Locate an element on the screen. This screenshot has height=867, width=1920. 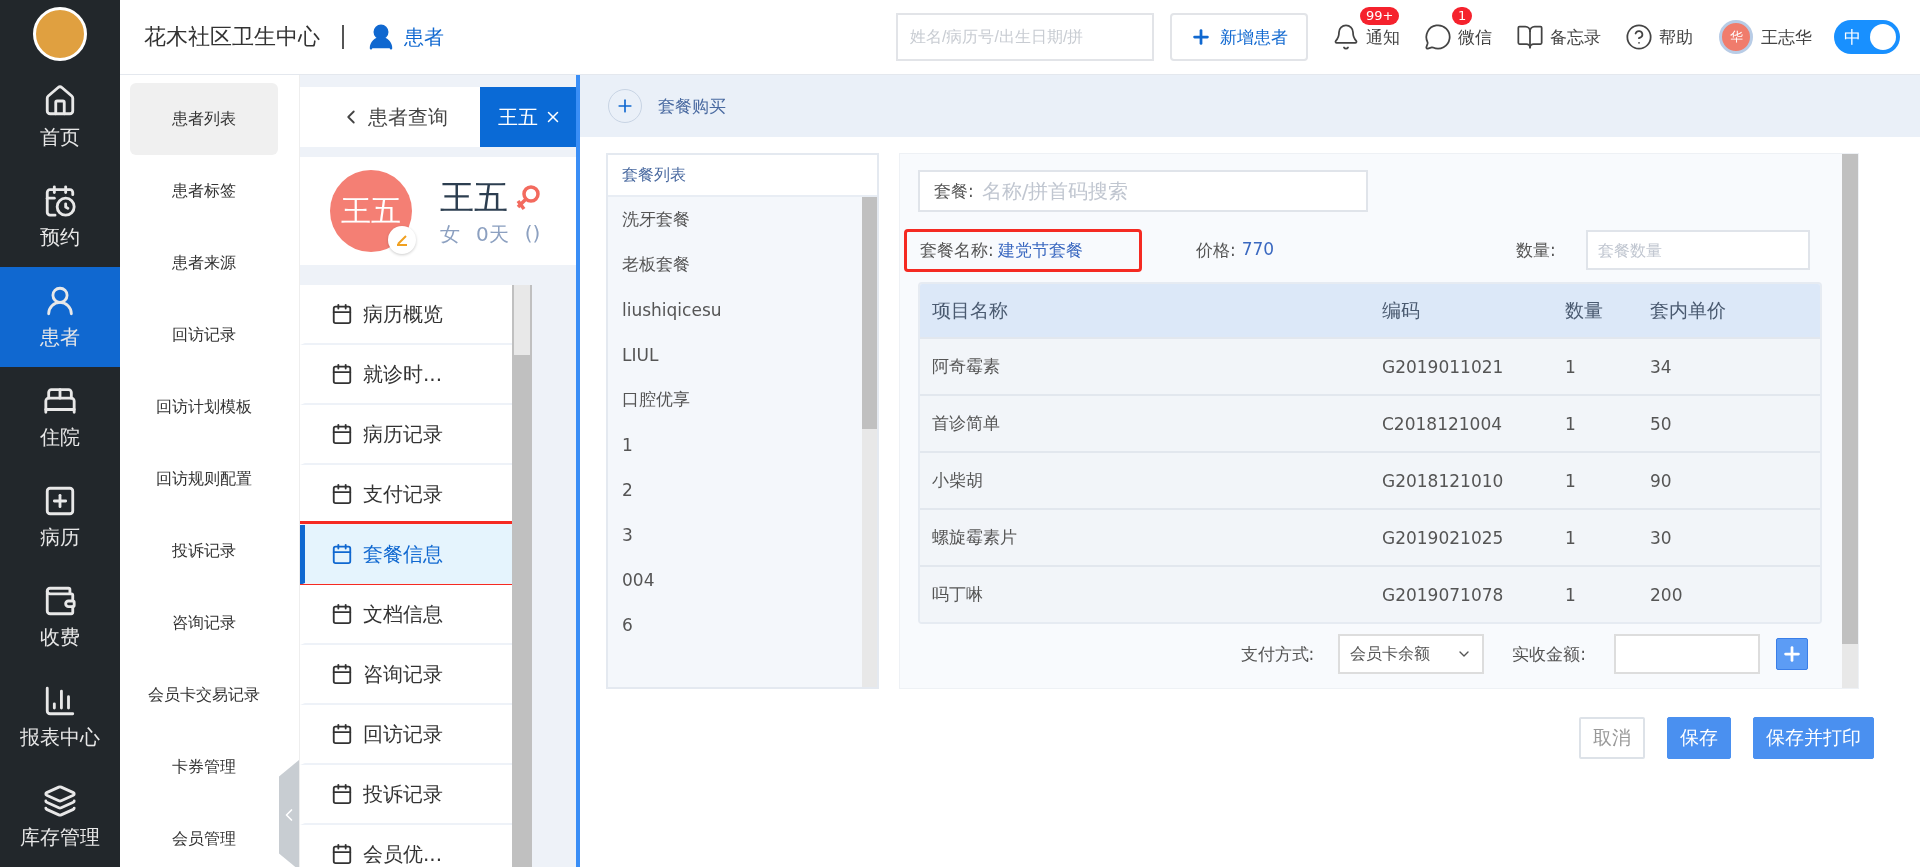
count-badge: 99+ is located at coordinates (1380, 16).